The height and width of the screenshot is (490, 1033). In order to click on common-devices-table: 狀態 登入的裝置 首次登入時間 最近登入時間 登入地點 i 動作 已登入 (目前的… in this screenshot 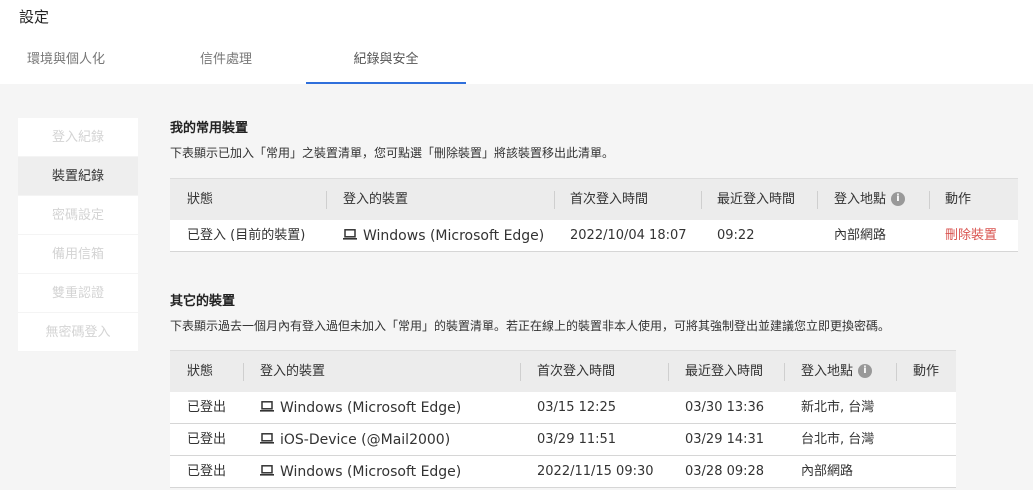, I will do `click(594, 215)`.